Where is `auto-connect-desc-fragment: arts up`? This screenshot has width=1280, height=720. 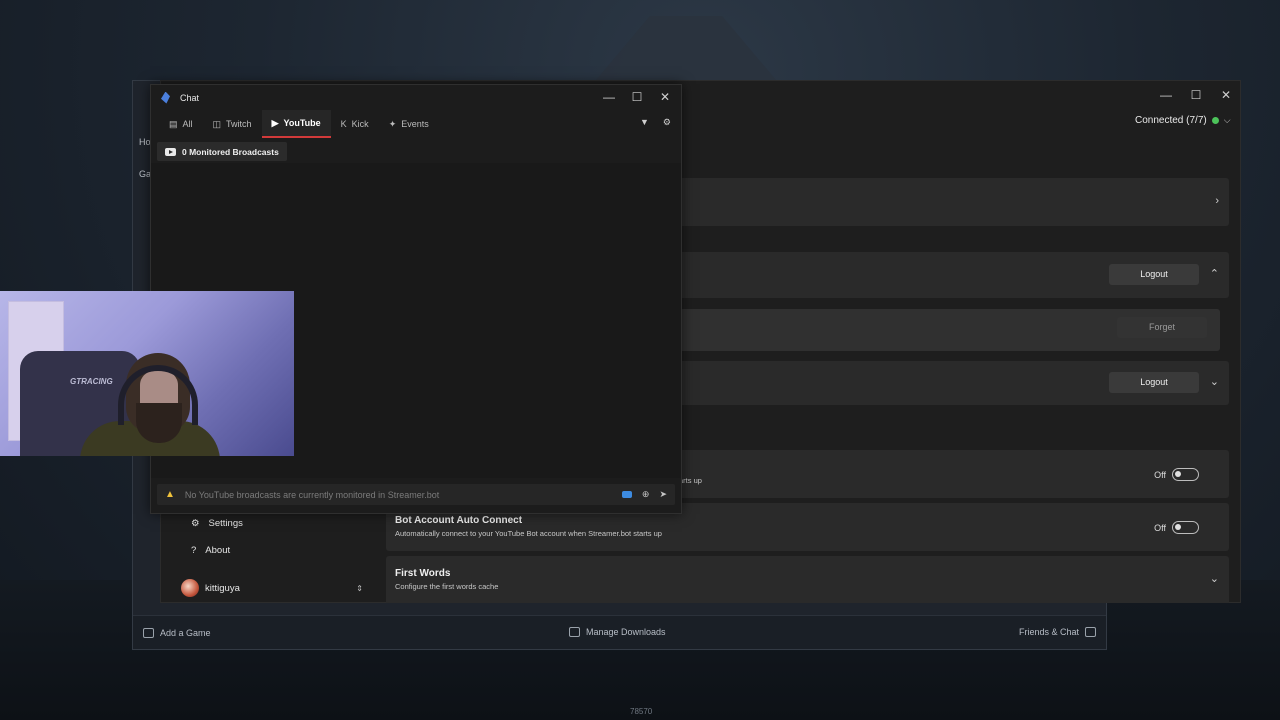 auto-connect-desc-fragment: arts up is located at coordinates (690, 480).